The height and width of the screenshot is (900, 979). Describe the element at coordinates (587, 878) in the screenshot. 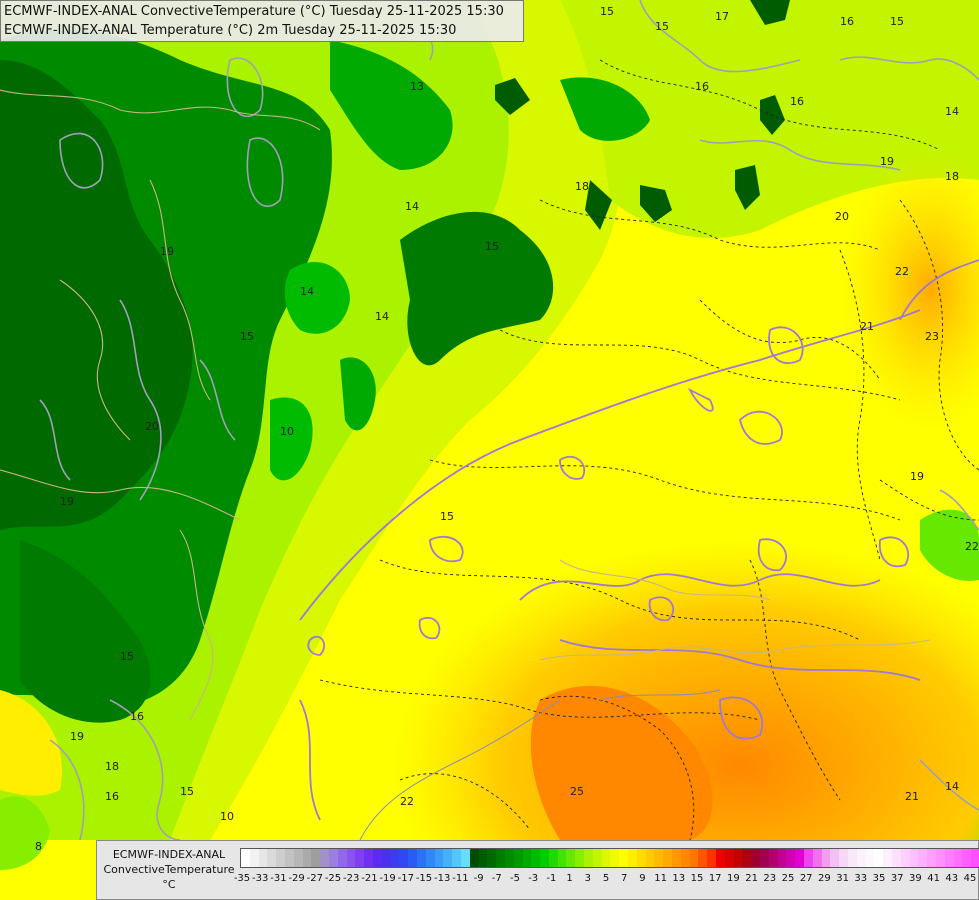

I see `legend-tick-label: 3` at that location.